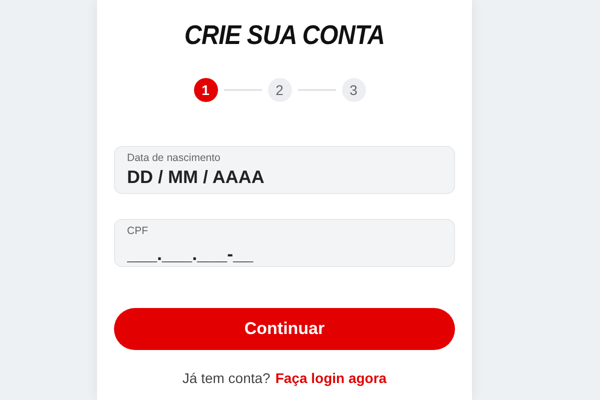  Describe the element at coordinates (284, 329) in the screenshot. I see `continue-button: Continuar` at that location.